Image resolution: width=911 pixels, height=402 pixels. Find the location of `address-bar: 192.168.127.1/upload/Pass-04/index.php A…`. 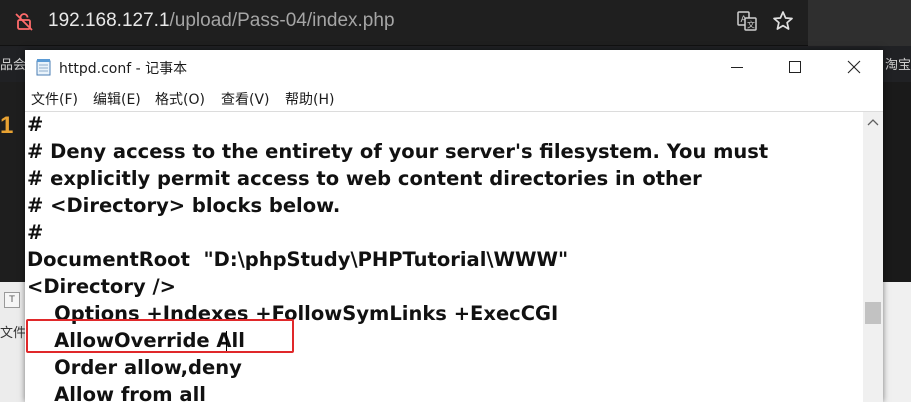

address-bar: 192.168.127.1/upload/Pass-04/index.php A… is located at coordinates (404, 21).